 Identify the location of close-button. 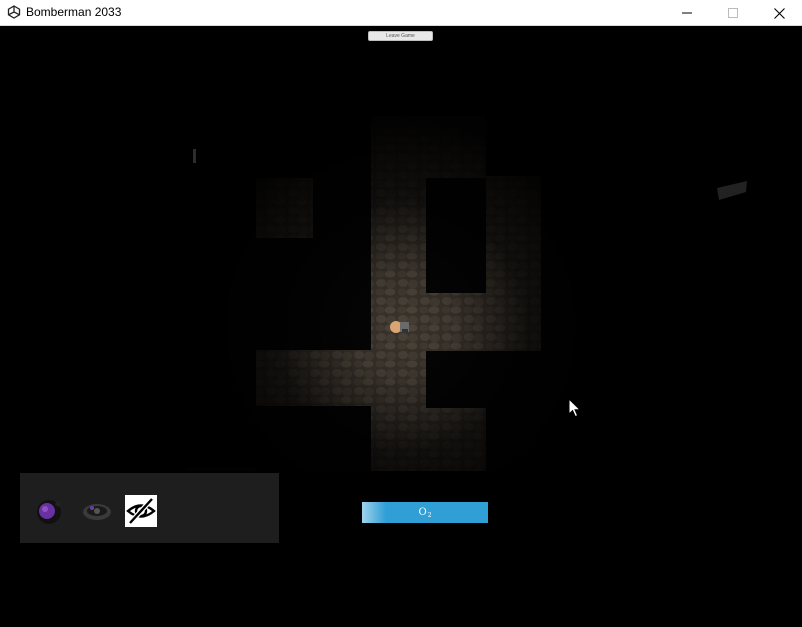
(779, 13).